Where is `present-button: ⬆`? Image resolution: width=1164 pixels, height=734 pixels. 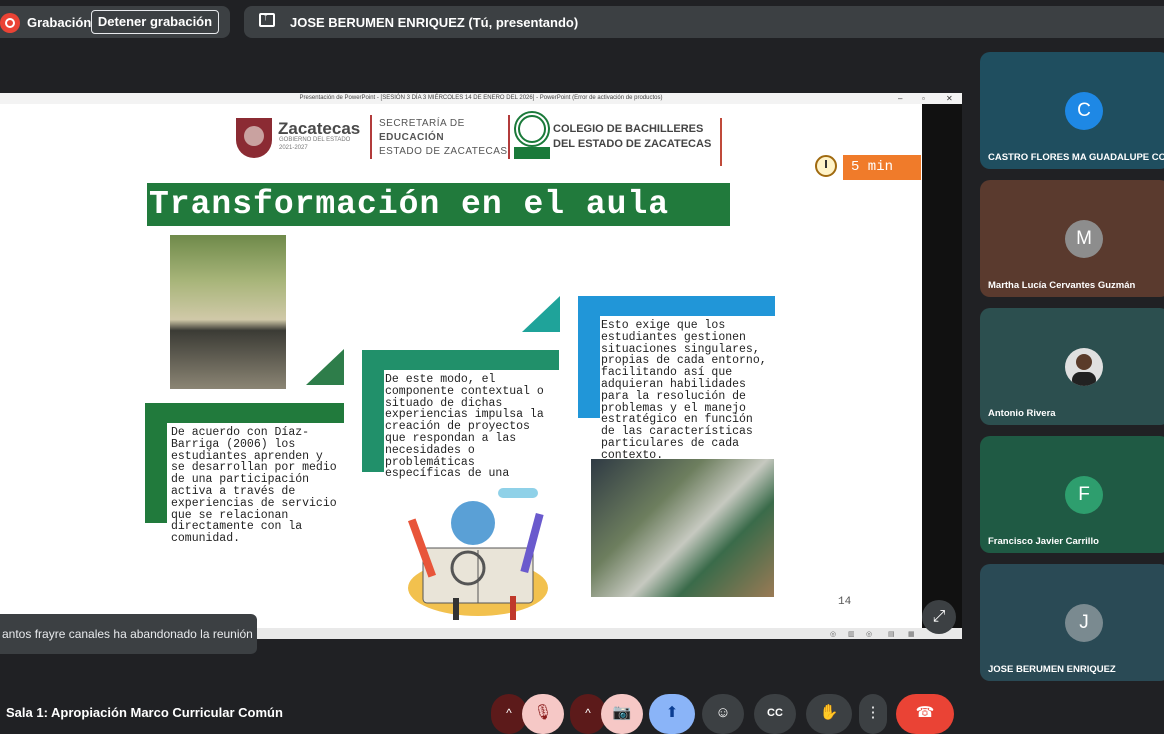
present-button: ⬆ is located at coordinates (672, 714).